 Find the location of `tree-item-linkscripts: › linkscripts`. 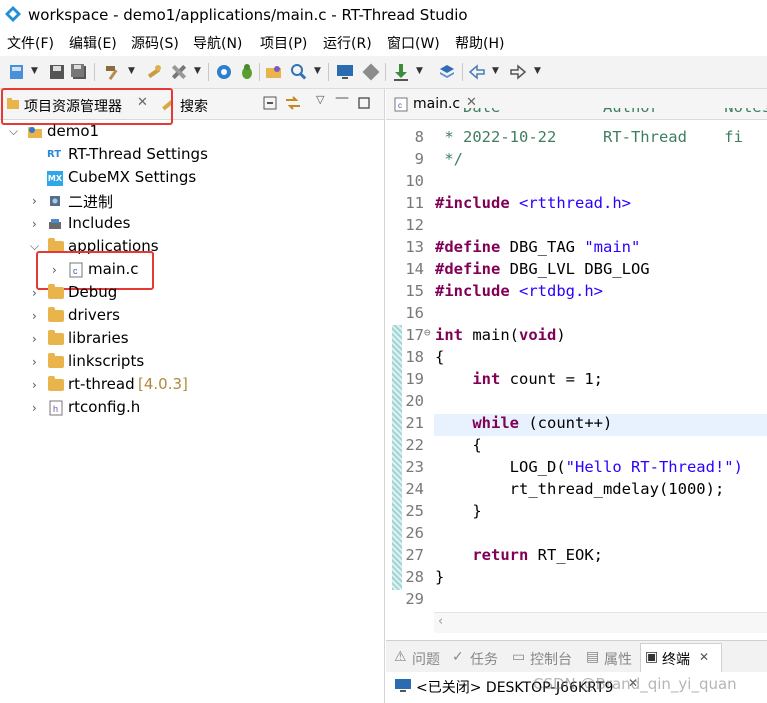

tree-item-linkscripts: › linkscripts is located at coordinates (192, 363).